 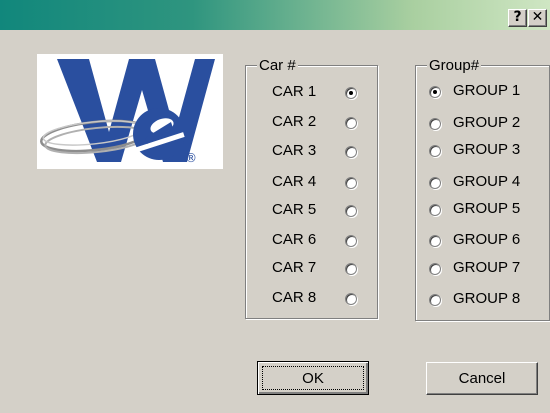 I want to click on car-radio-label: CAR 4, so click(x=294, y=181).